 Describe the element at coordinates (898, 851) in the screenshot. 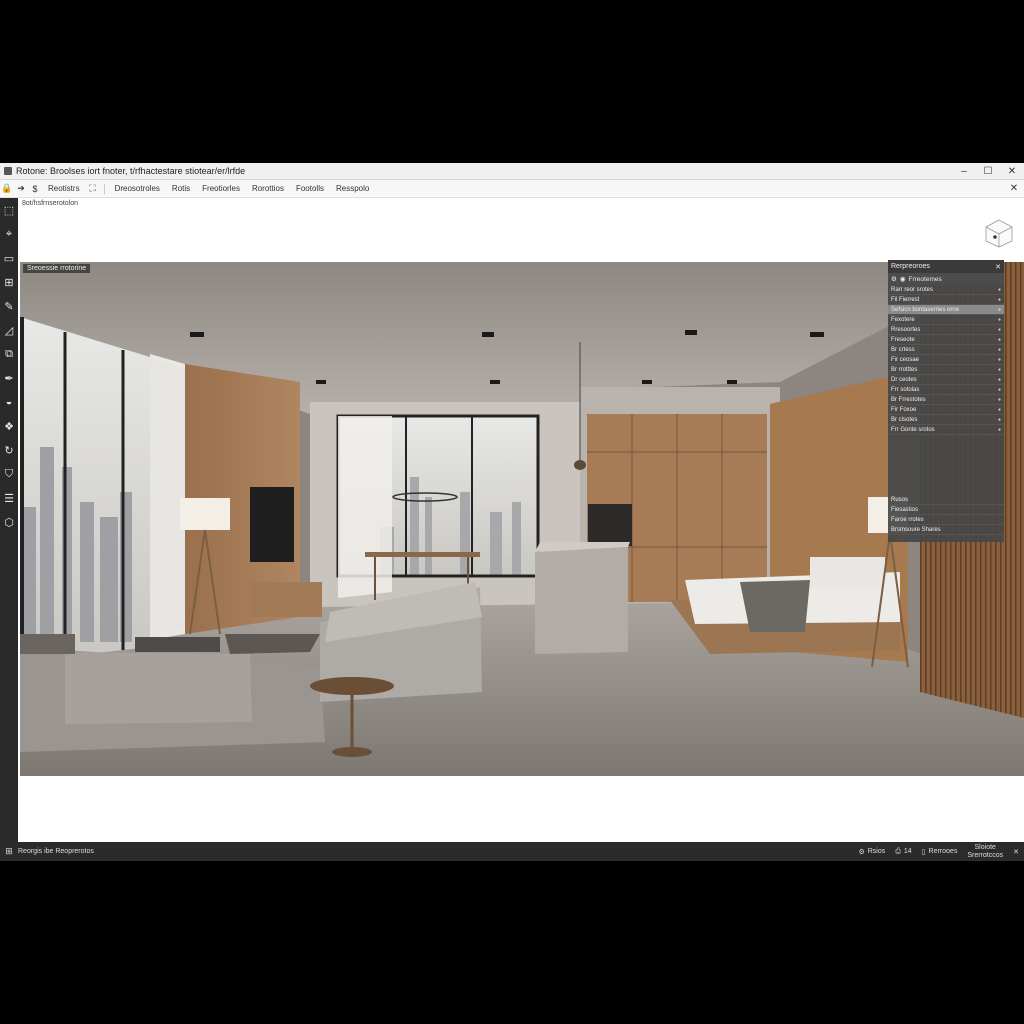

I see `printer-icon: ⎙` at that location.